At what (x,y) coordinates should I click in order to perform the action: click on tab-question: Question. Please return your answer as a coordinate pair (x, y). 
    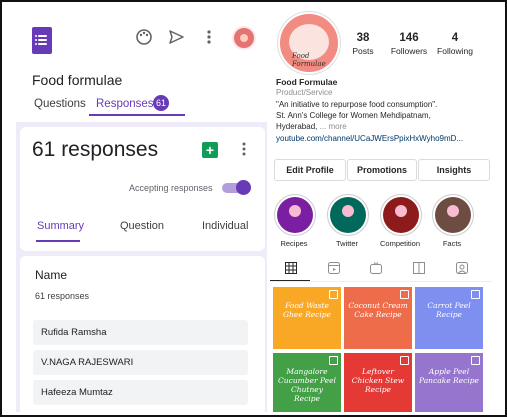
    Looking at the image, I should click on (142, 226).